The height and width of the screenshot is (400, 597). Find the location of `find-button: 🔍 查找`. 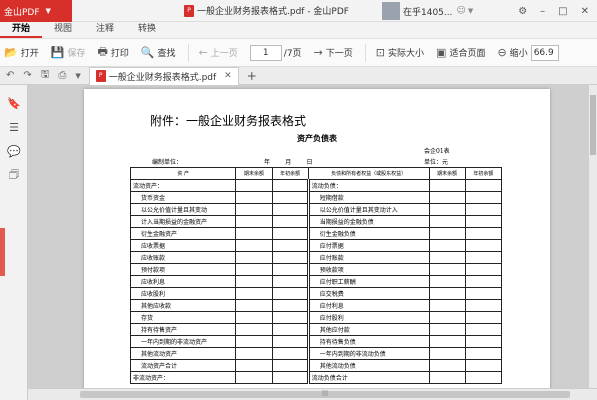

find-button: 🔍 查找 is located at coordinates (158, 52).